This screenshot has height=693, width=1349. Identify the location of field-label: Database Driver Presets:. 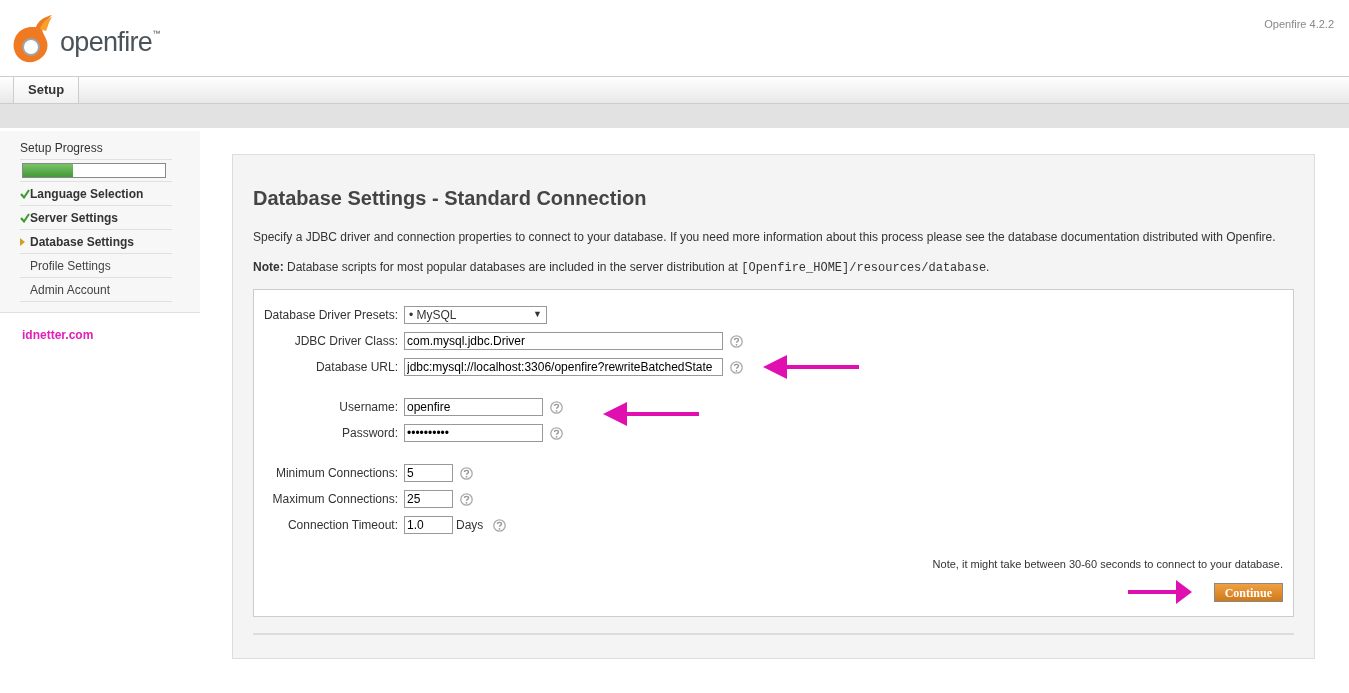
(330, 315).